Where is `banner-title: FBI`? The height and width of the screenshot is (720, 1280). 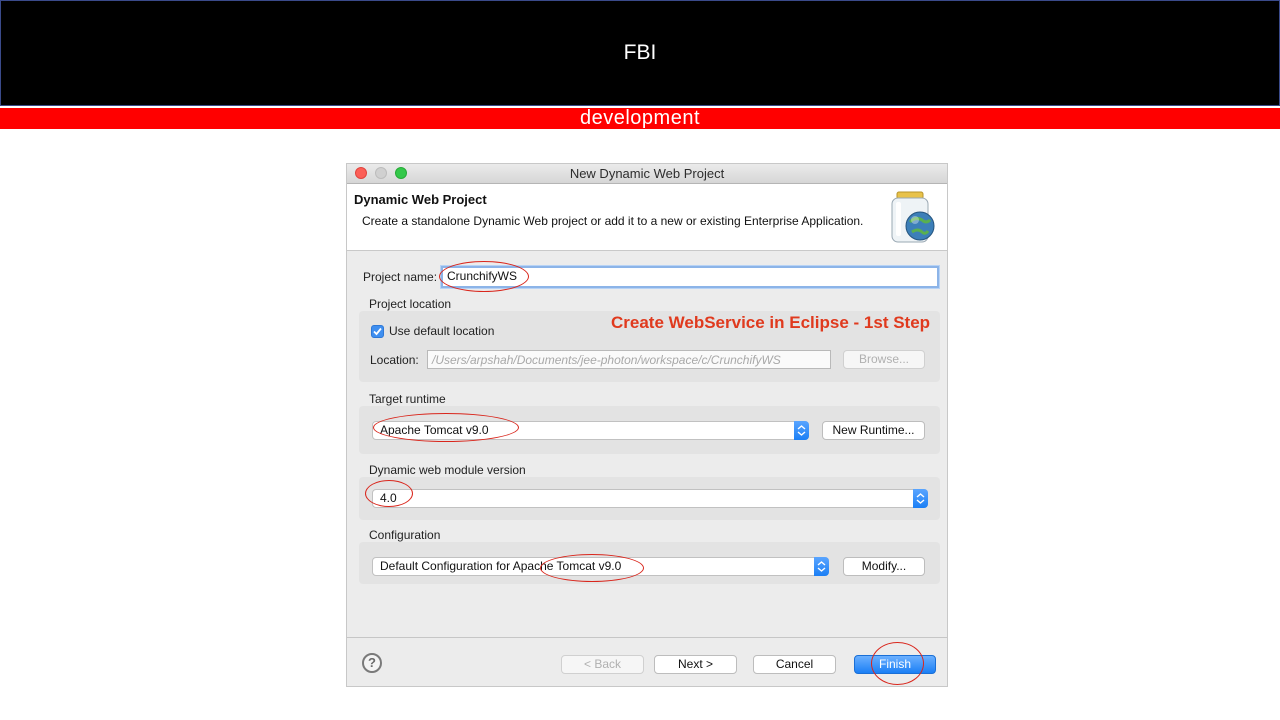
banner-title: FBI is located at coordinates (640, 52).